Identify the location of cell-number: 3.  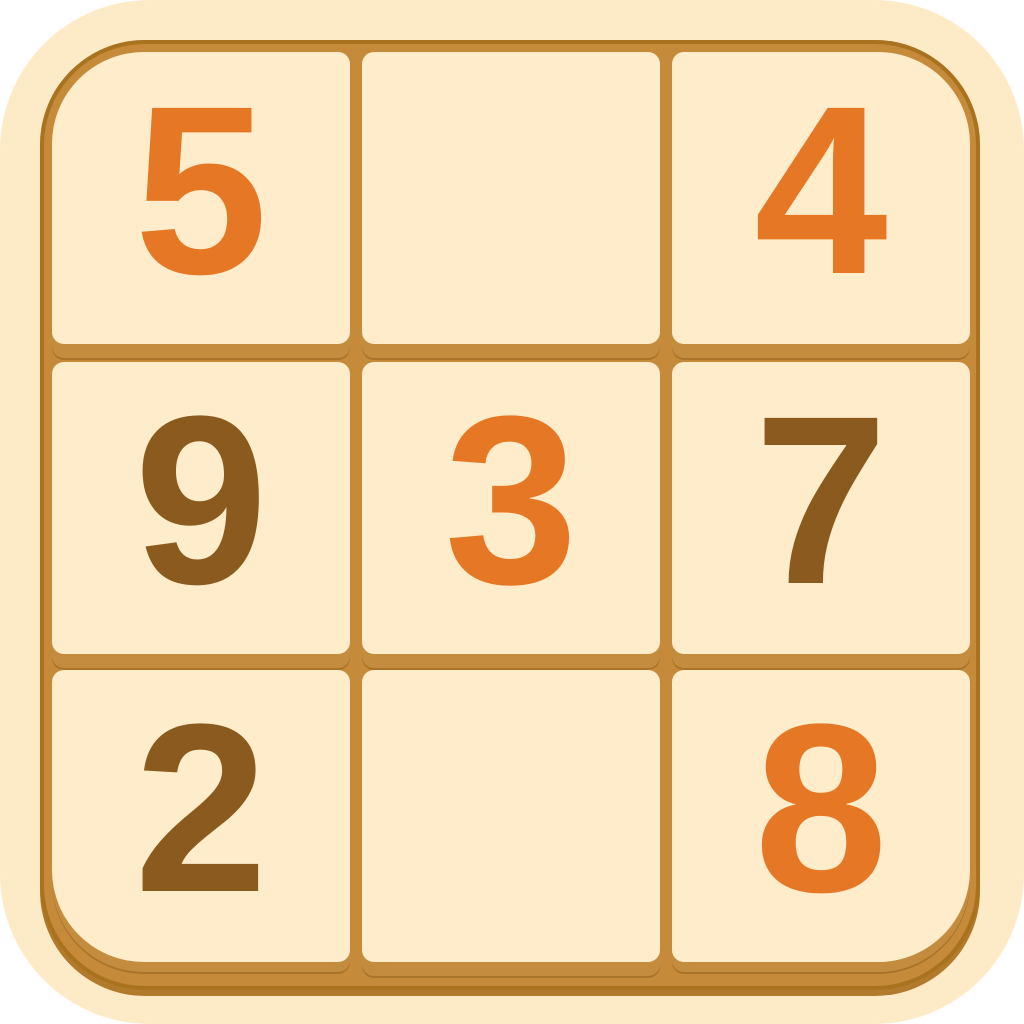
(511, 500).